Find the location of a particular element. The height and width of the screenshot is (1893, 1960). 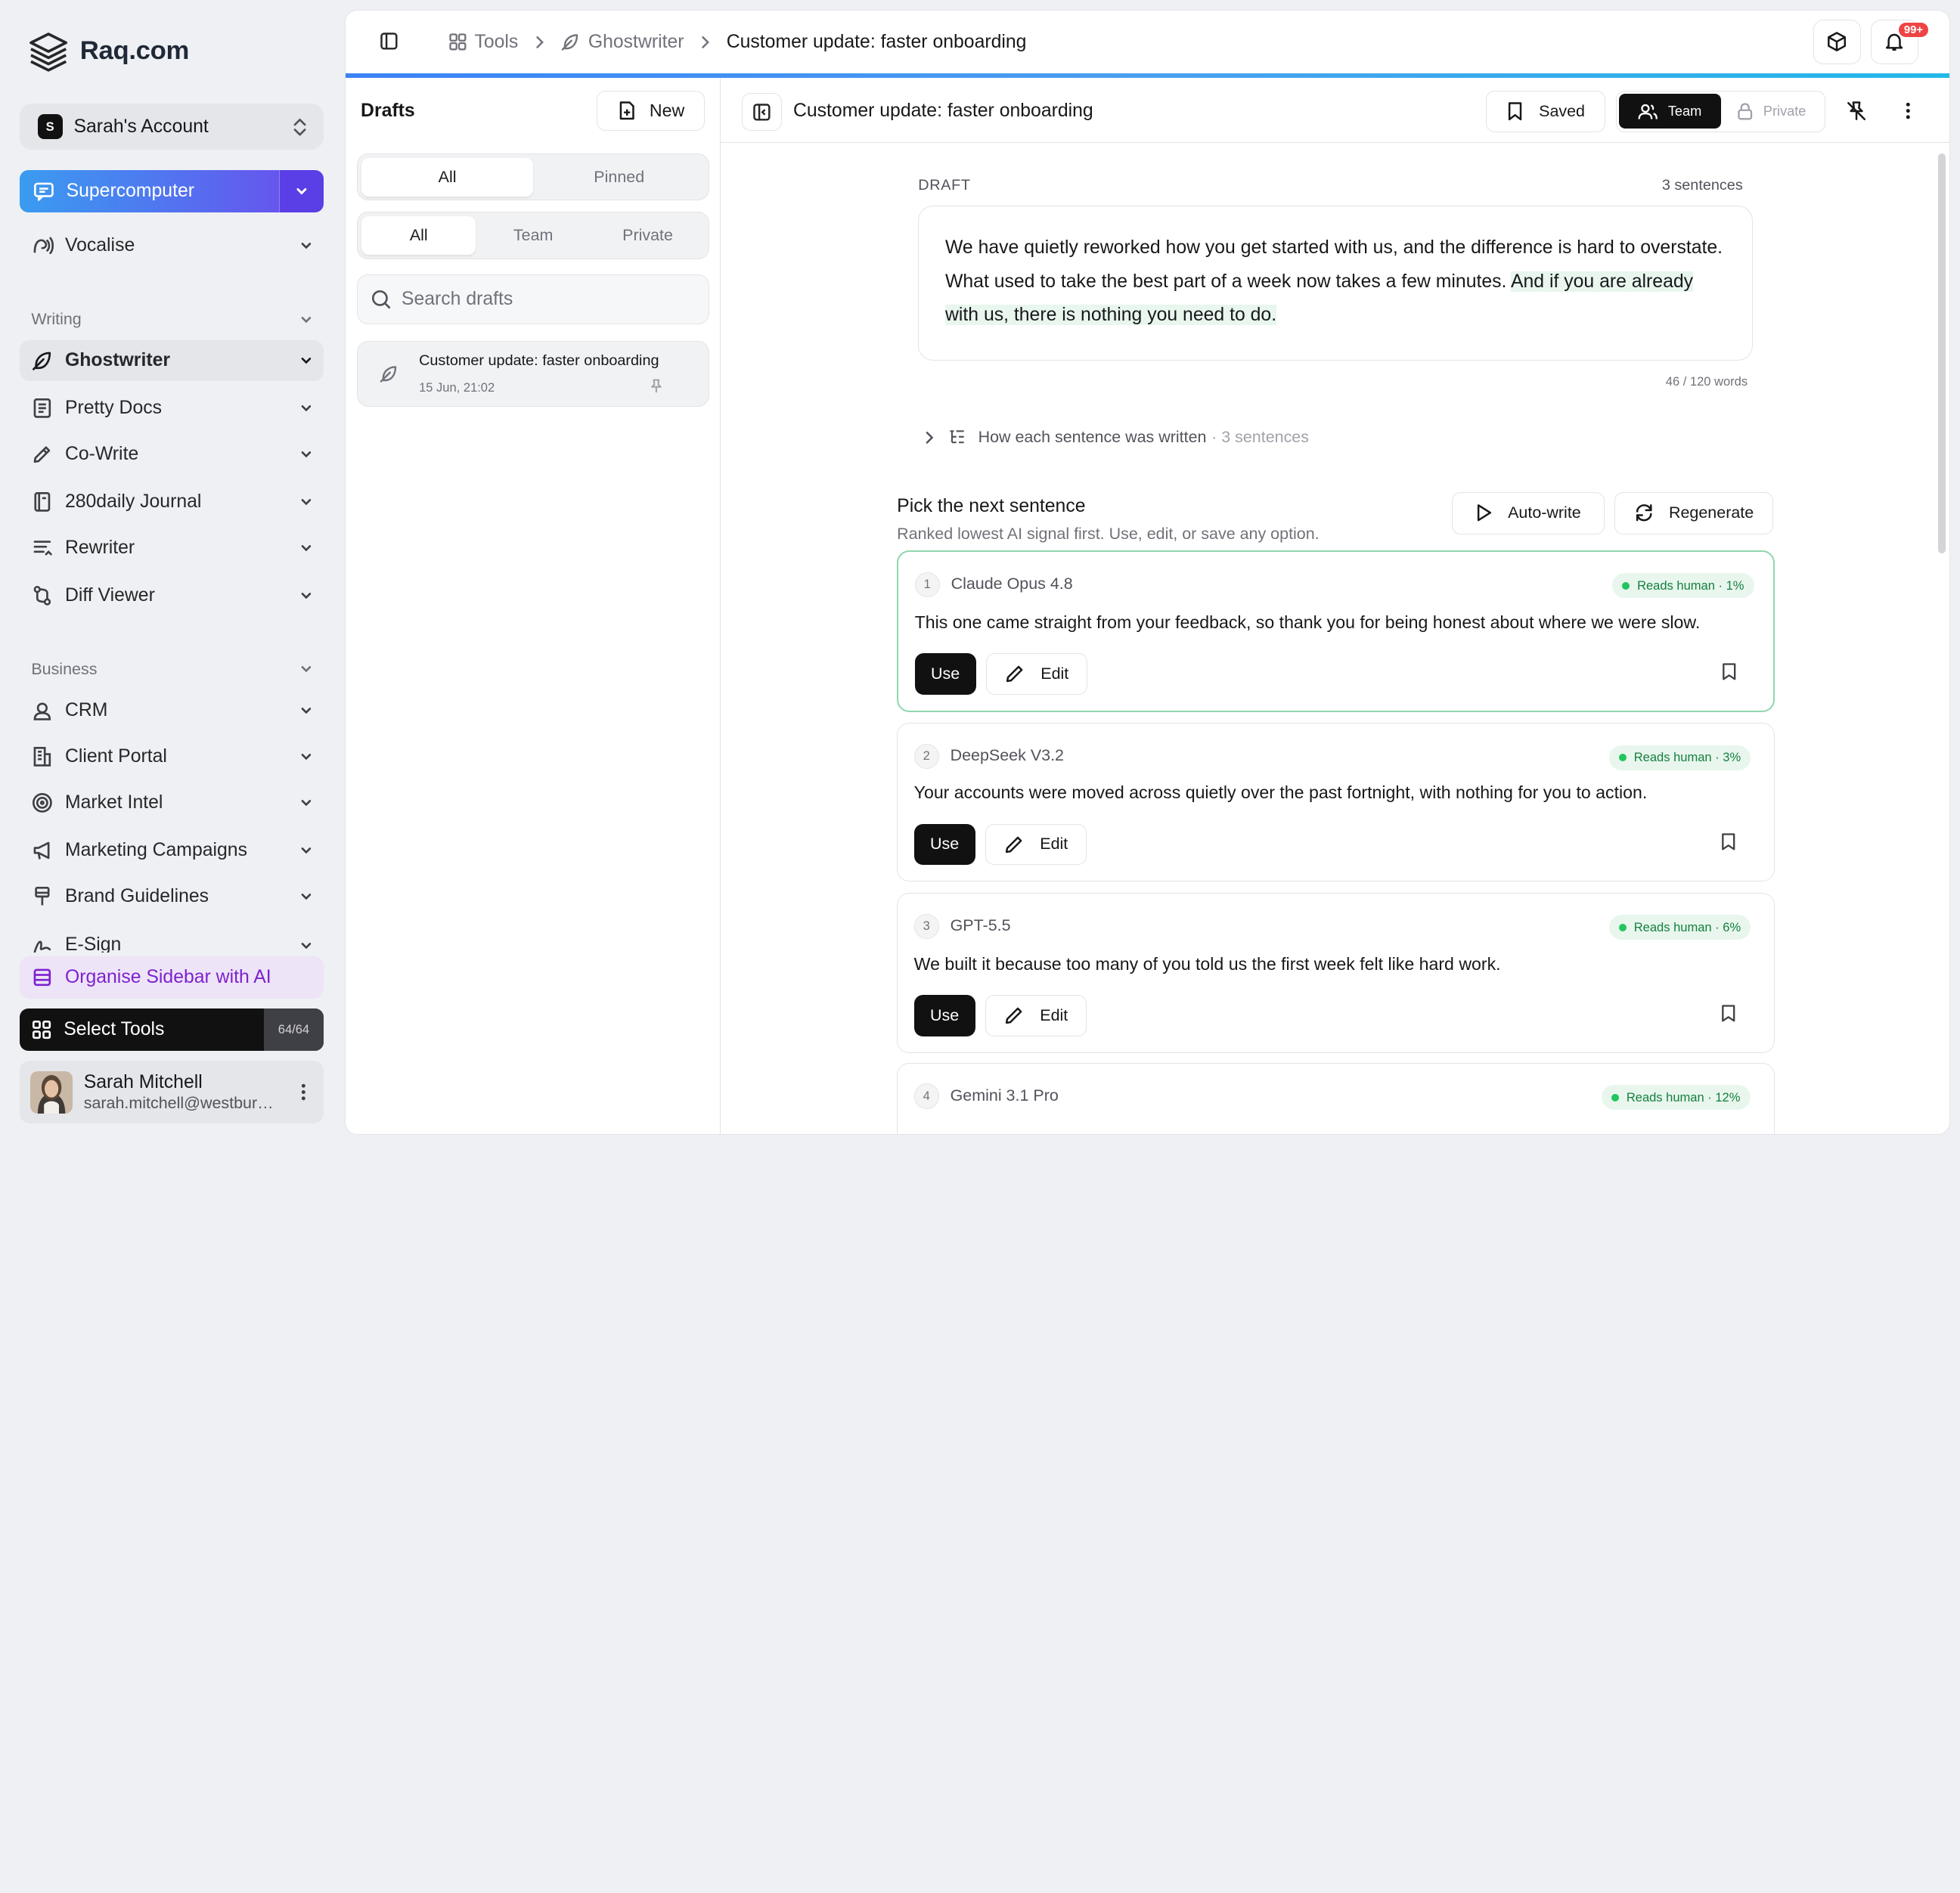

visibility-private: Private is located at coordinates (1772, 112).